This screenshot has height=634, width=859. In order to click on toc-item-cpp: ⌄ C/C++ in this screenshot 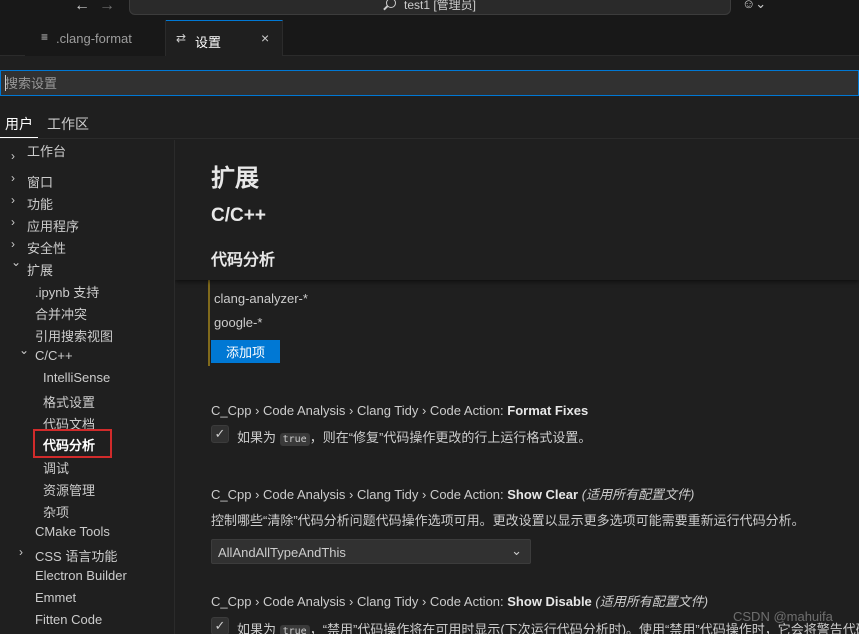, I will do `click(85, 355)`.